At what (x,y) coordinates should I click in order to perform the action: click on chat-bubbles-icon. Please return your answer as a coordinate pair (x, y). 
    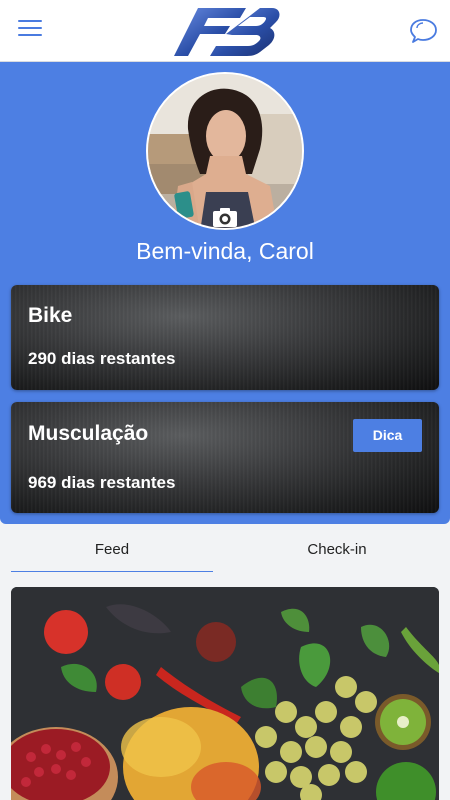
    Looking at the image, I should click on (424, 31).